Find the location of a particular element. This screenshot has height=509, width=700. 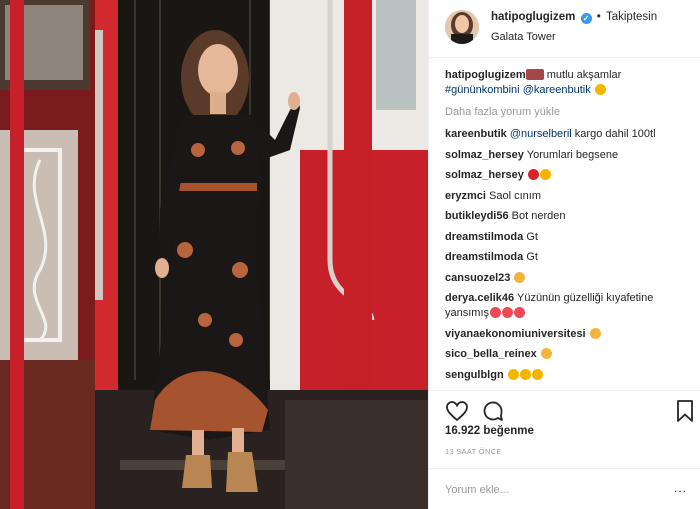

comment-username: derya.celik46 is located at coordinates (479, 298).